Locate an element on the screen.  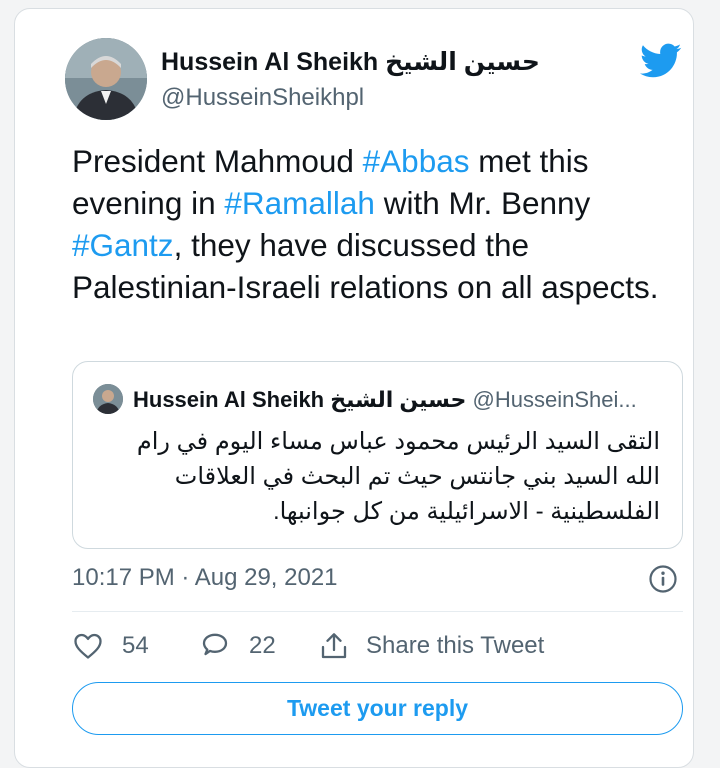
tweet-text-segment: President Mahmoud is located at coordinates (217, 161).